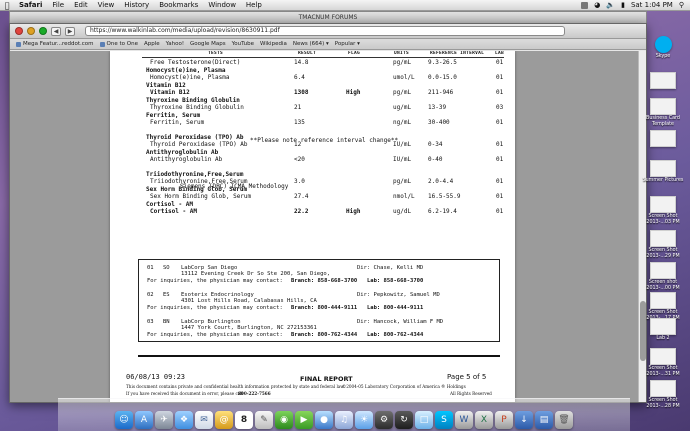  I want to click on messages-icon: ◉, so click(284, 420).